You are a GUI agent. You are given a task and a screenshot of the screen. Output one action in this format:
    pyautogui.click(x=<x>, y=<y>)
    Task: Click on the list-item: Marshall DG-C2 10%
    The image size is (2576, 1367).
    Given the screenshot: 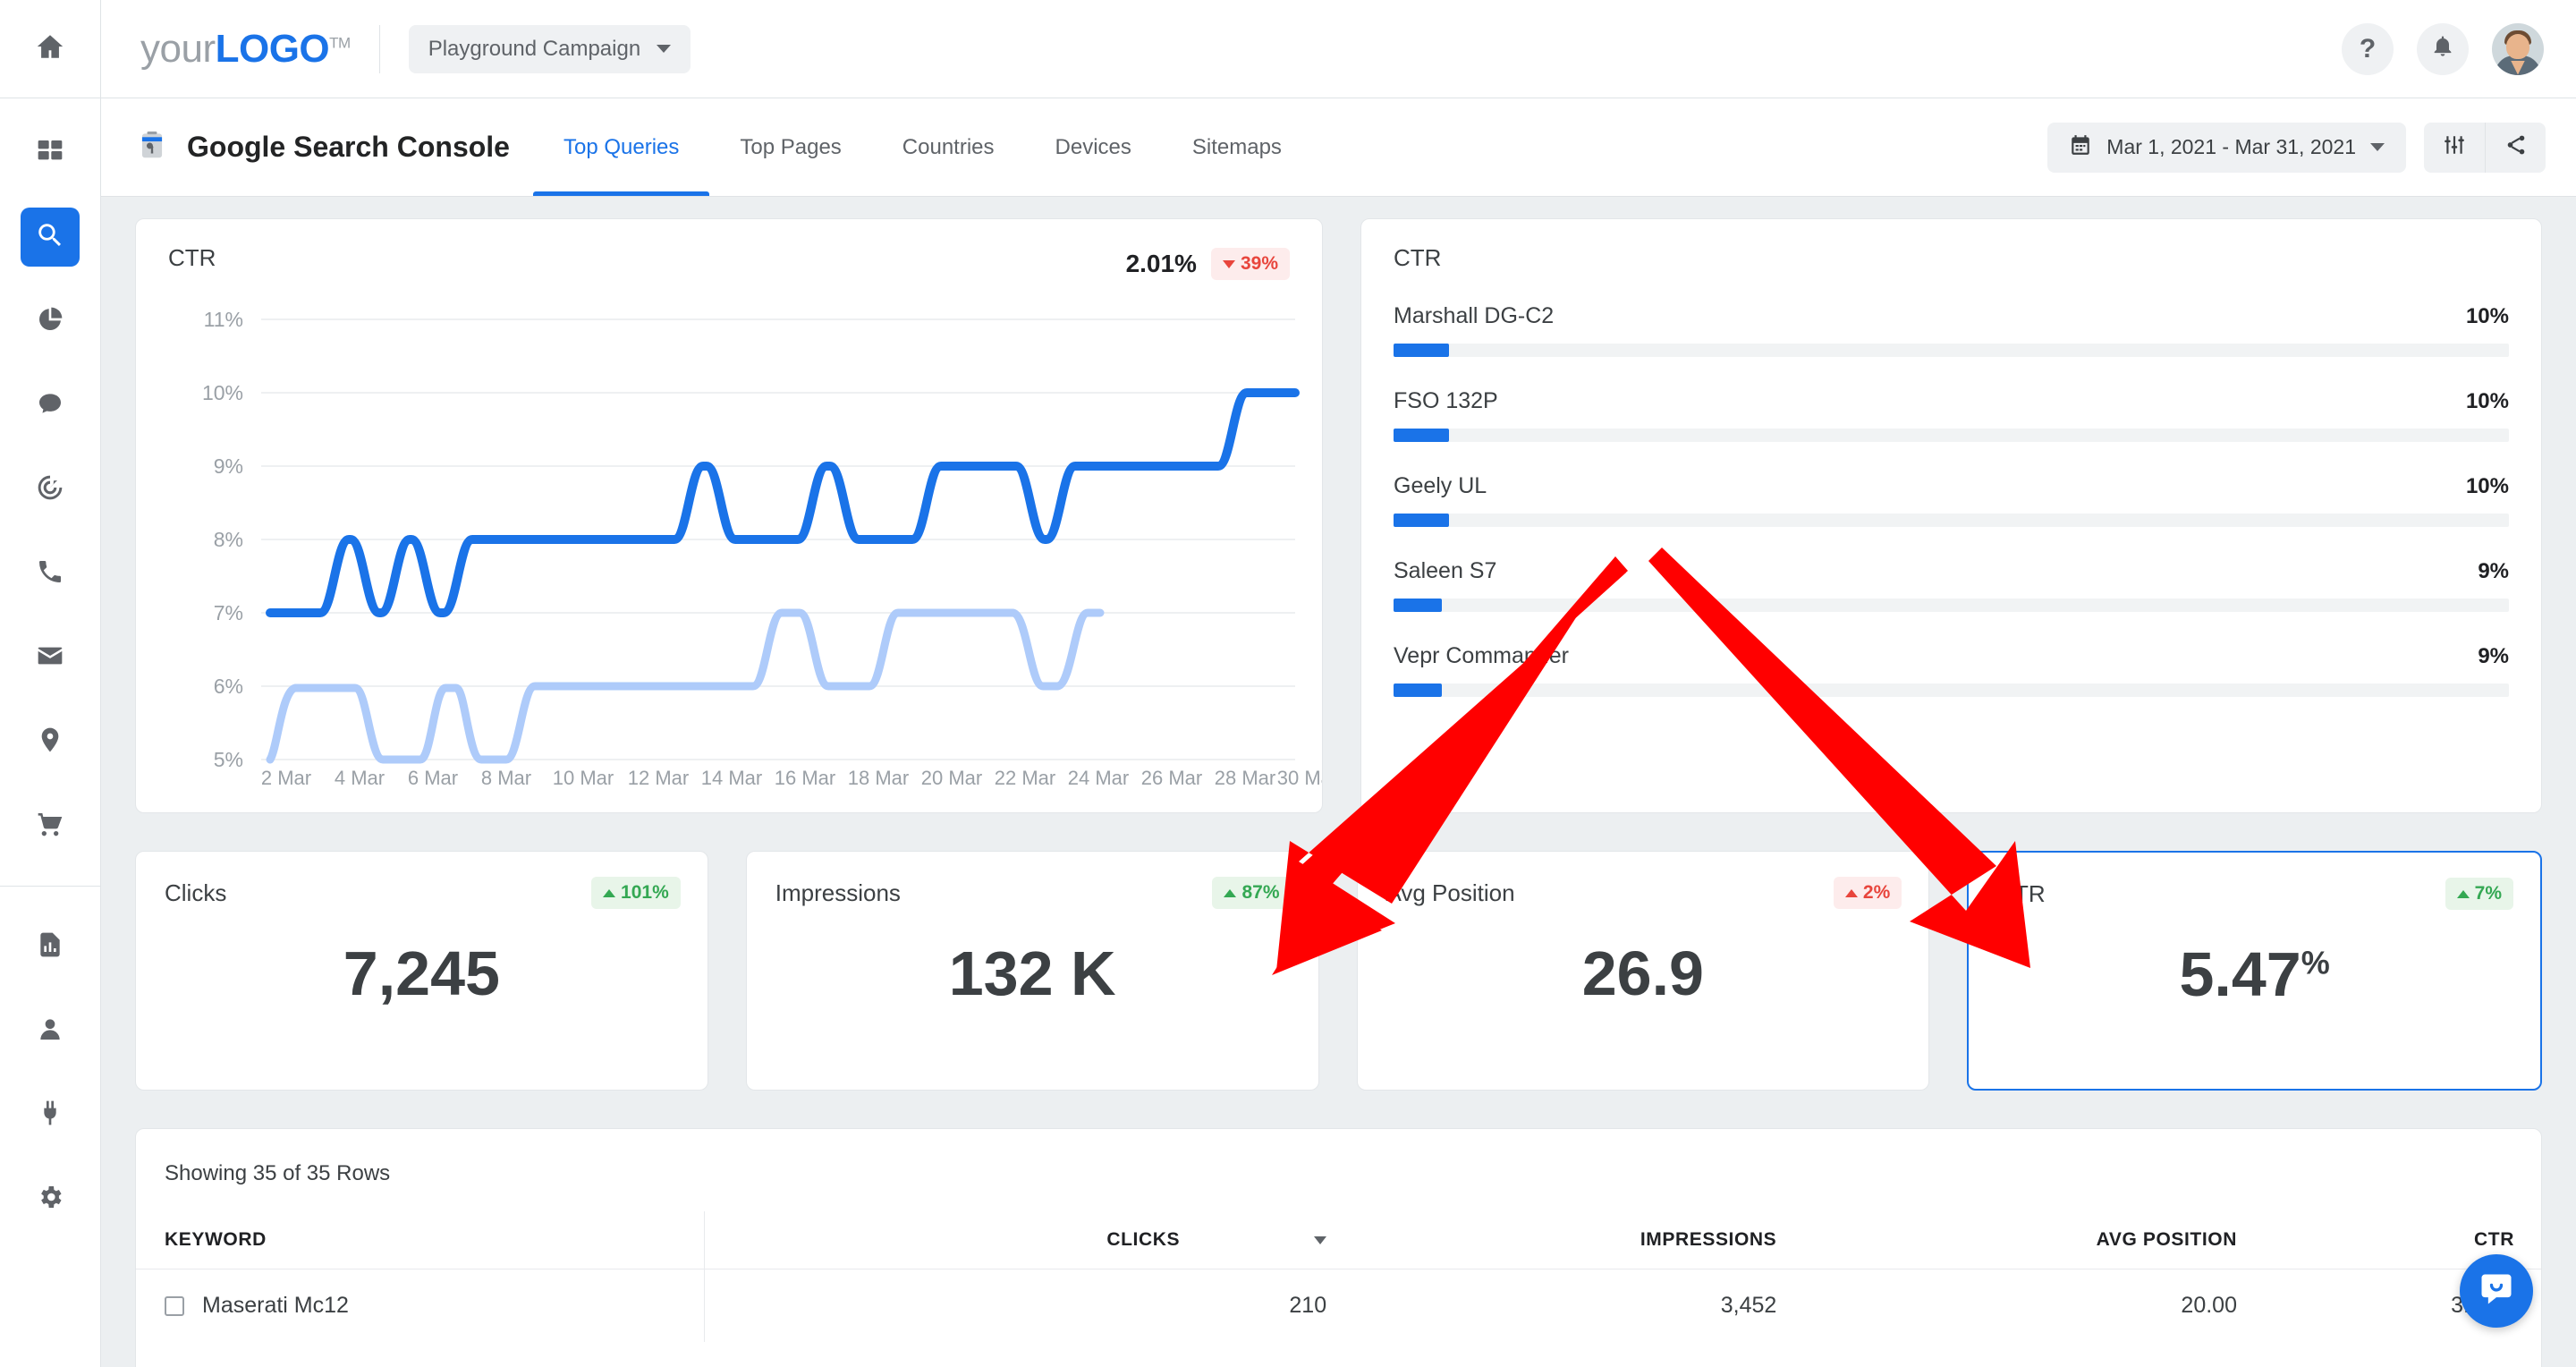 What is the action you would take?
    pyautogui.click(x=1951, y=330)
    